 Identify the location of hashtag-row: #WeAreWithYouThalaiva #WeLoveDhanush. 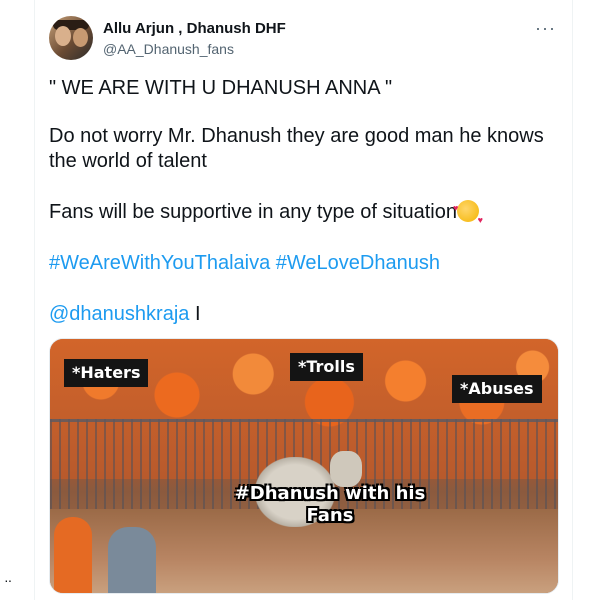
(304, 263).